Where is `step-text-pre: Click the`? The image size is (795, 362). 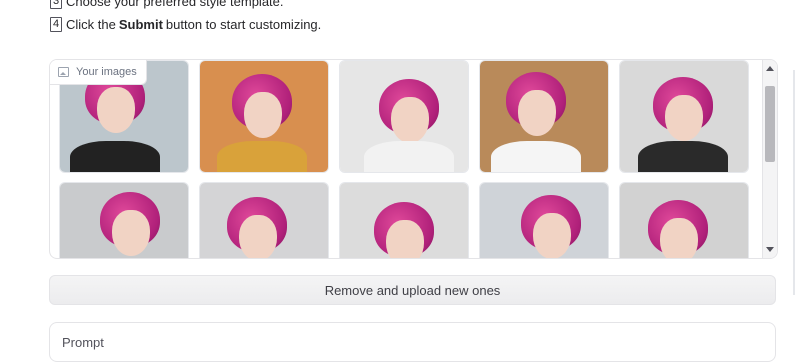 step-text-pre: Click the is located at coordinates (91, 24).